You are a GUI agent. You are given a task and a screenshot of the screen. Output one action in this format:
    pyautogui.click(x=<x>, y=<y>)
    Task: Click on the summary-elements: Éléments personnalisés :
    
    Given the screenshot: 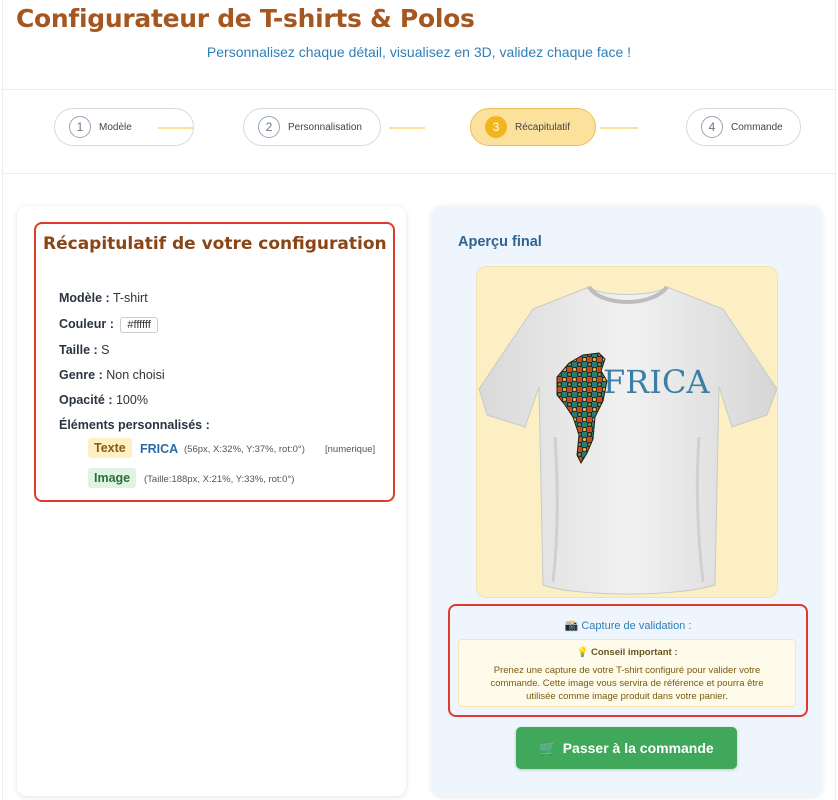 What is the action you would take?
    pyautogui.click(x=134, y=425)
    